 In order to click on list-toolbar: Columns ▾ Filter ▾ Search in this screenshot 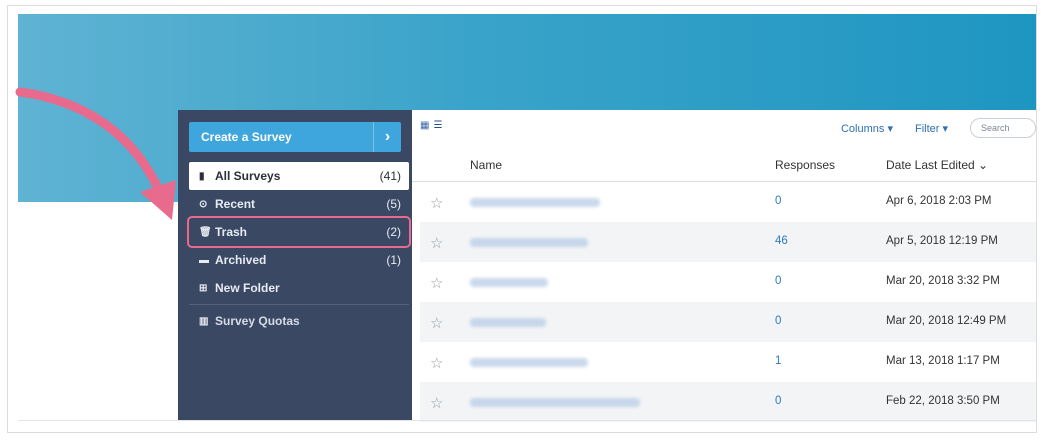, I will do `click(938, 128)`.